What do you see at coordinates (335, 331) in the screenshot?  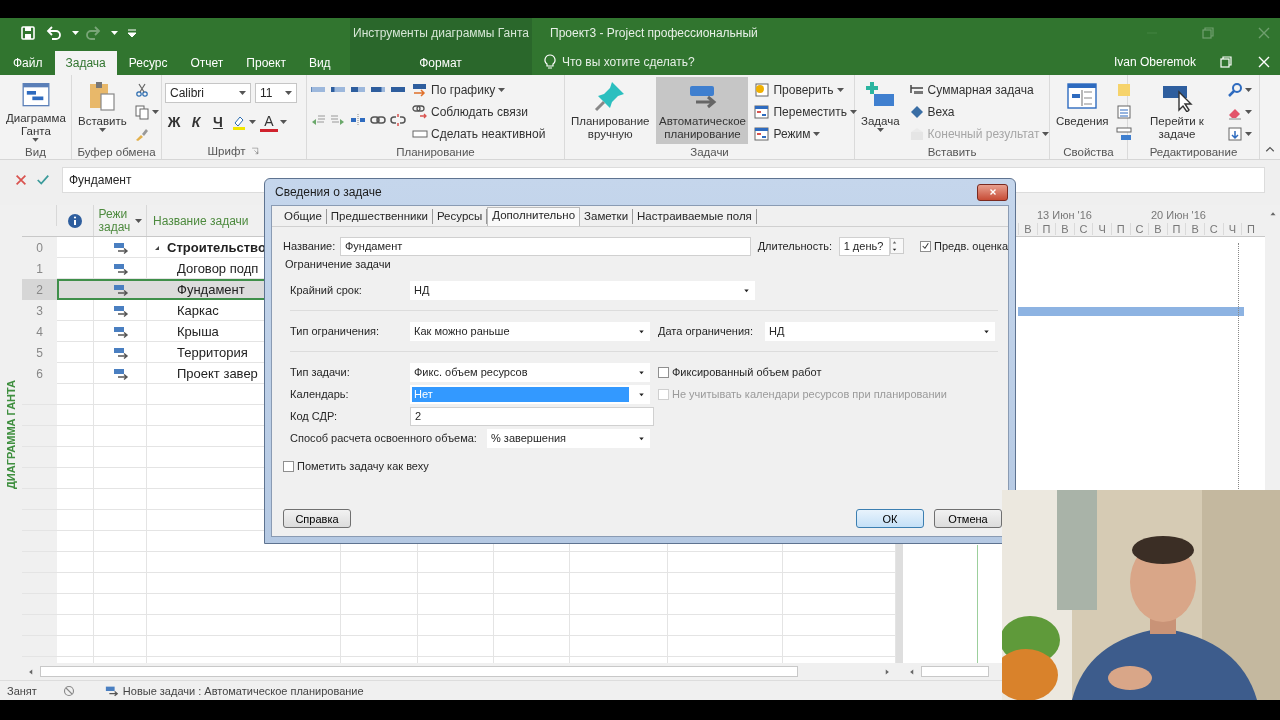 I see `field-label: Тип ограничения:` at bounding box center [335, 331].